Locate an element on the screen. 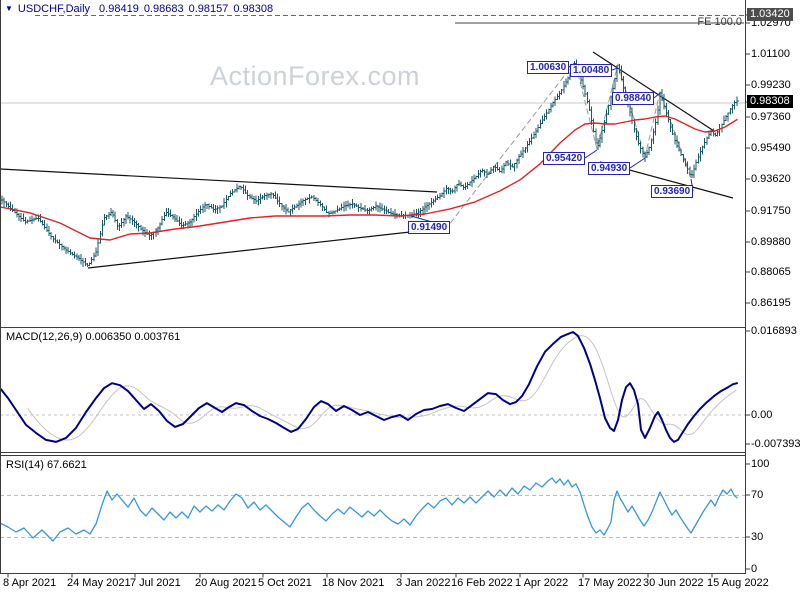  watermark: ActionForex.com is located at coordinates (315, 76).